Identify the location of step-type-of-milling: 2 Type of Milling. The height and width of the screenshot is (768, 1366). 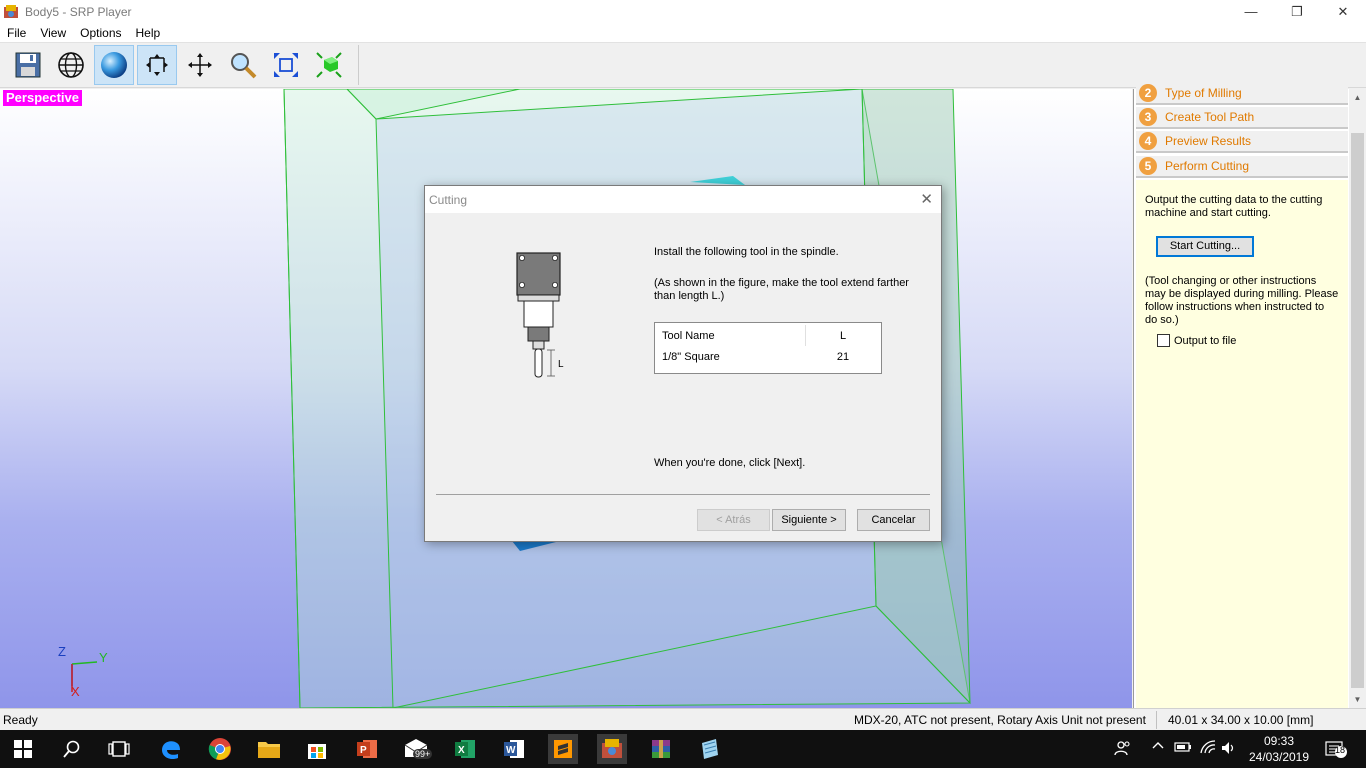
(1242, 94).